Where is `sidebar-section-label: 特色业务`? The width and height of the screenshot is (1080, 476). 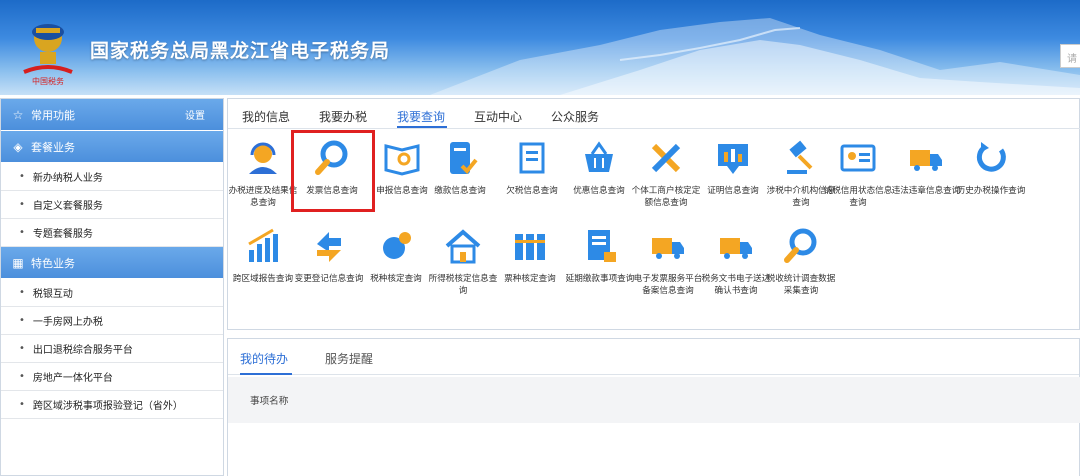
sidebar-section-label: 特色业务 is located at coordinates (53, 263).